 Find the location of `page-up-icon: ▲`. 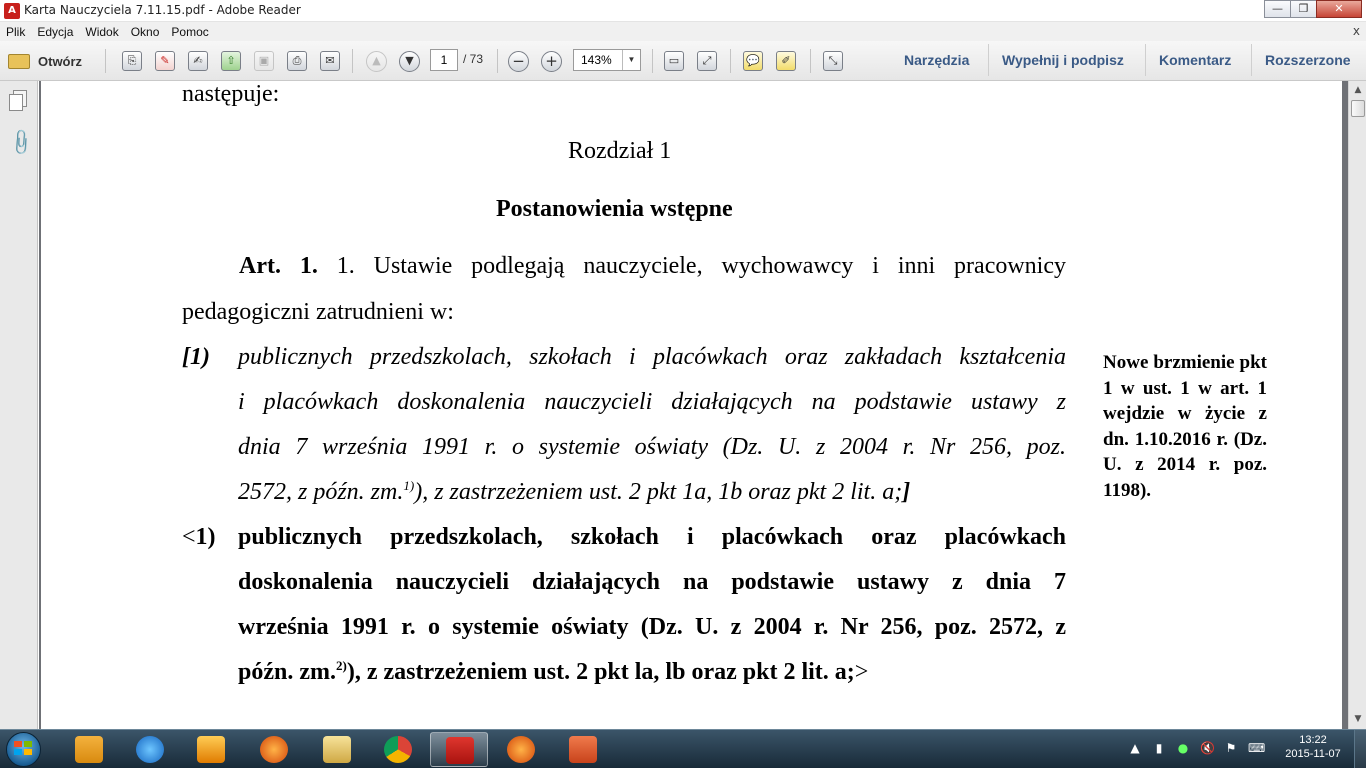

page-up-icon: ▲ is located at coordinates (376, 61).